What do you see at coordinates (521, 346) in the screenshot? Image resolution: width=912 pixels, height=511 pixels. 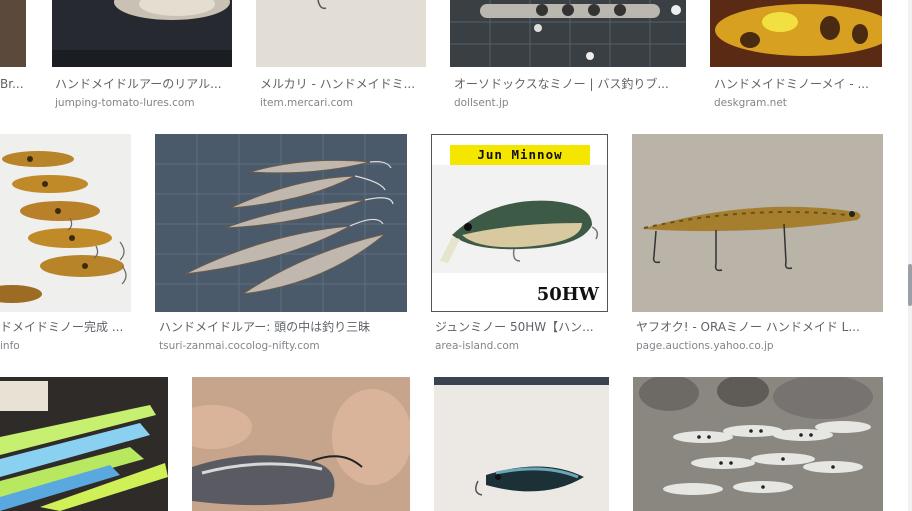 I see `result-domain: area-island.com` at bounding box center [521, 346].